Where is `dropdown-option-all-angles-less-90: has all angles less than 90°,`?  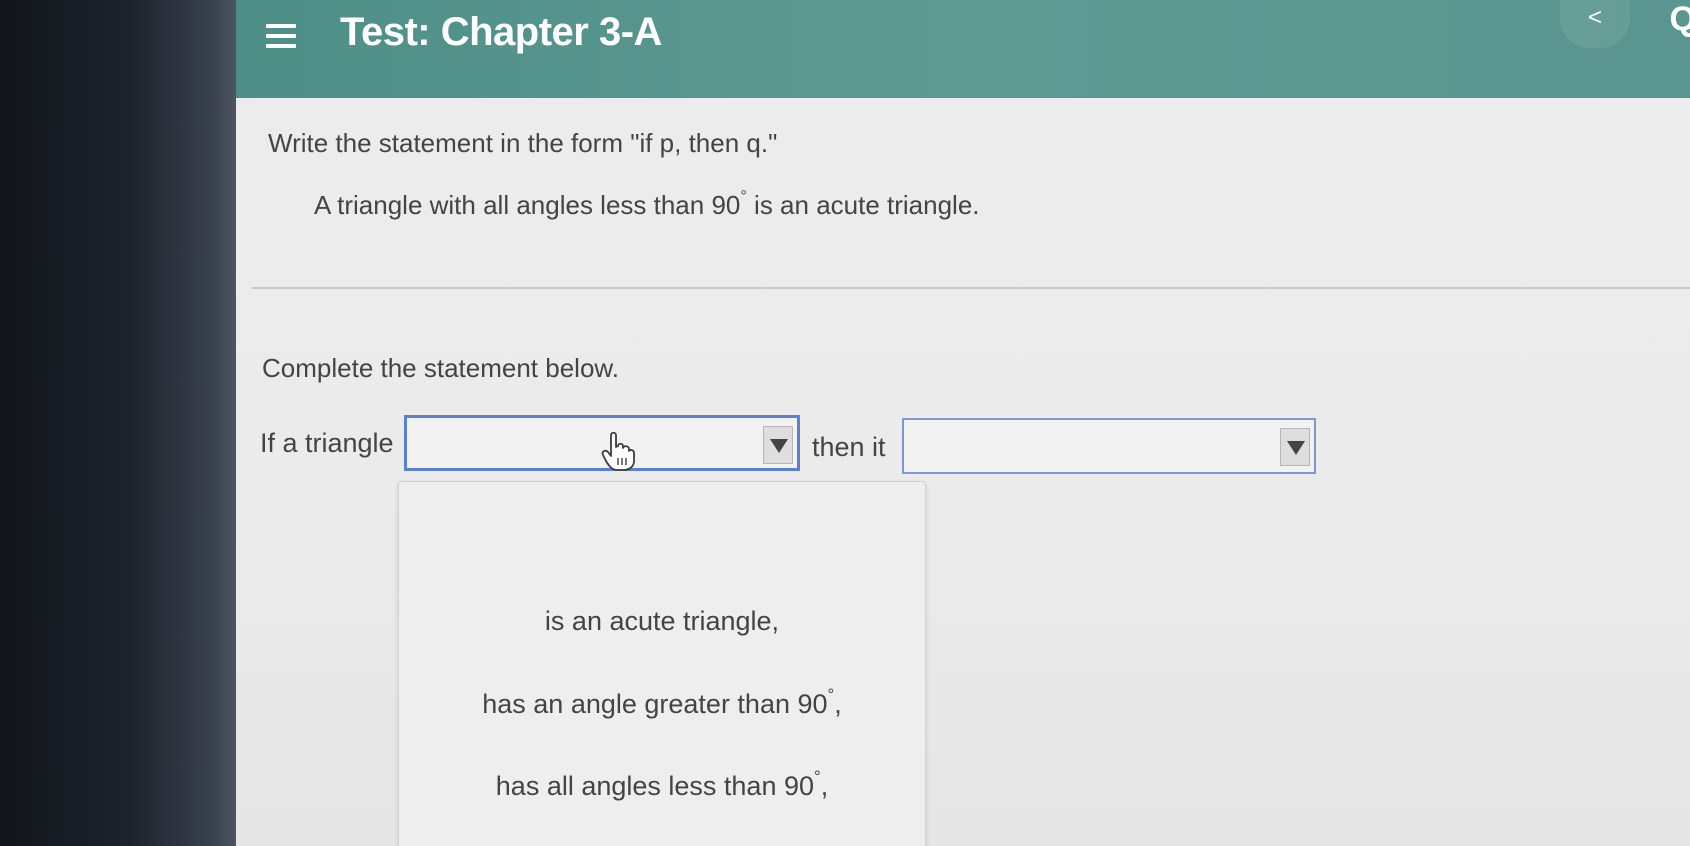
dropdown-option-all-angles-less-90: has all angles less than 90°, is located at coordinates (662, 784).